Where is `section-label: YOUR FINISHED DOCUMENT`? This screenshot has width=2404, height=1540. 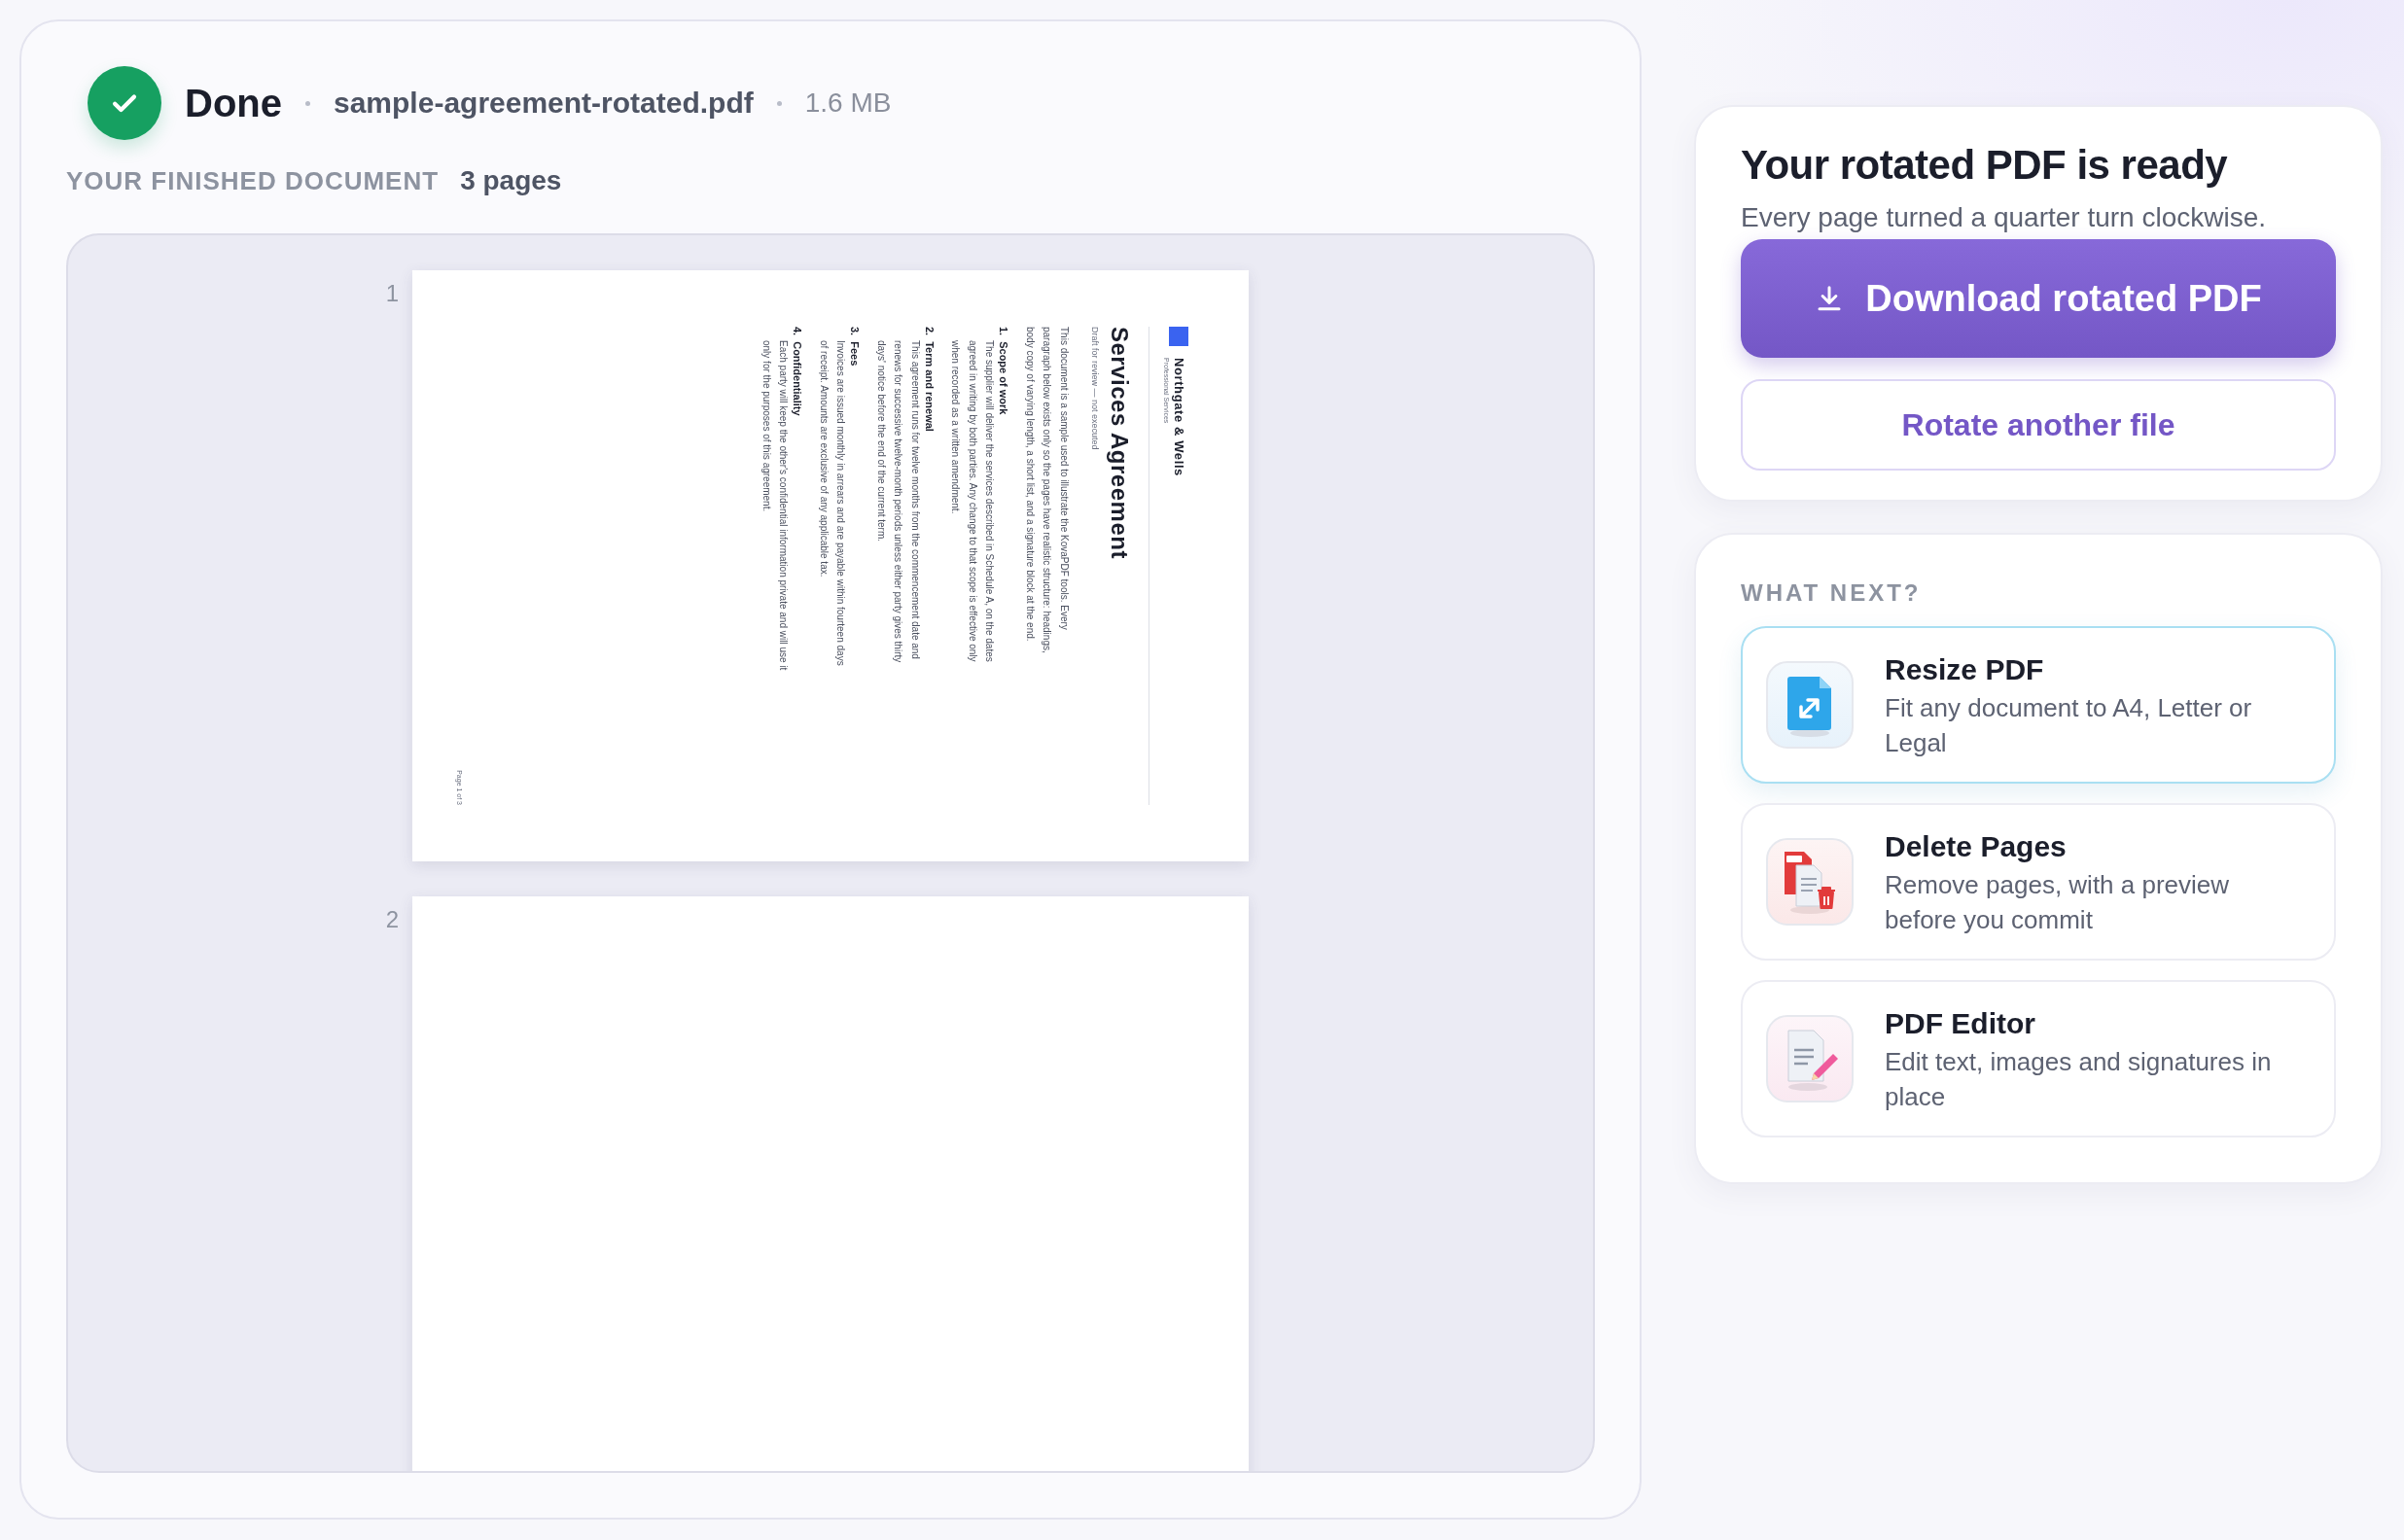 section-label: YOUR FINISHED DOCUMENT is located at coordinates (253, 181).